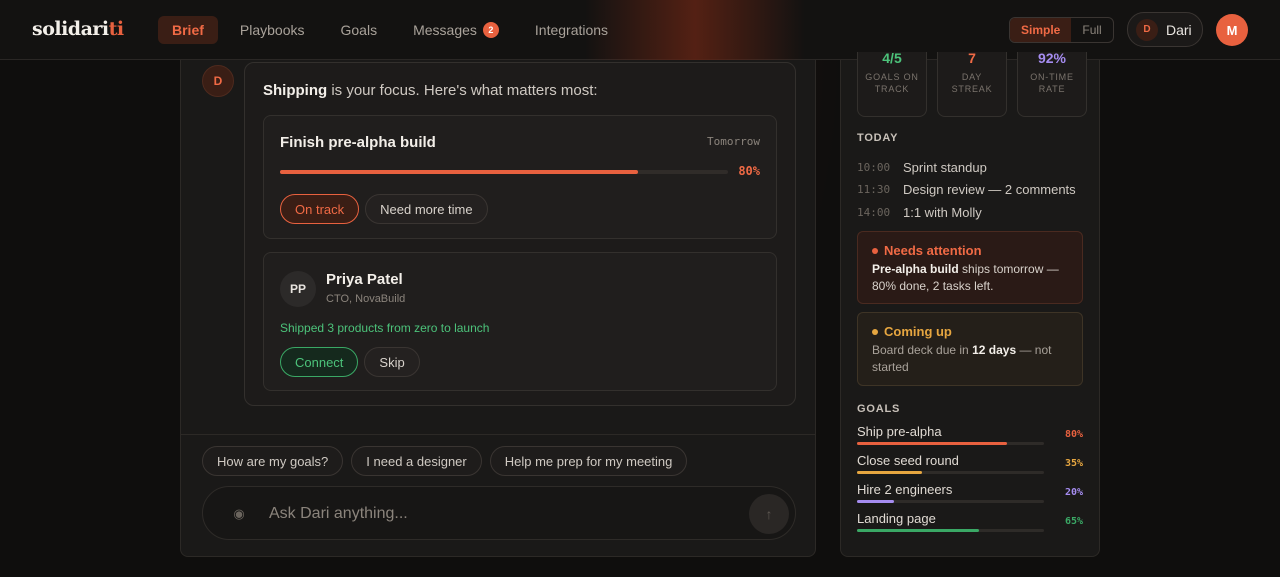 The width and height of the screenshot is (1280, 577). Describe the element at coordinates (218, 81) in the screenshot. I see `bot-avatar: D` at that location.